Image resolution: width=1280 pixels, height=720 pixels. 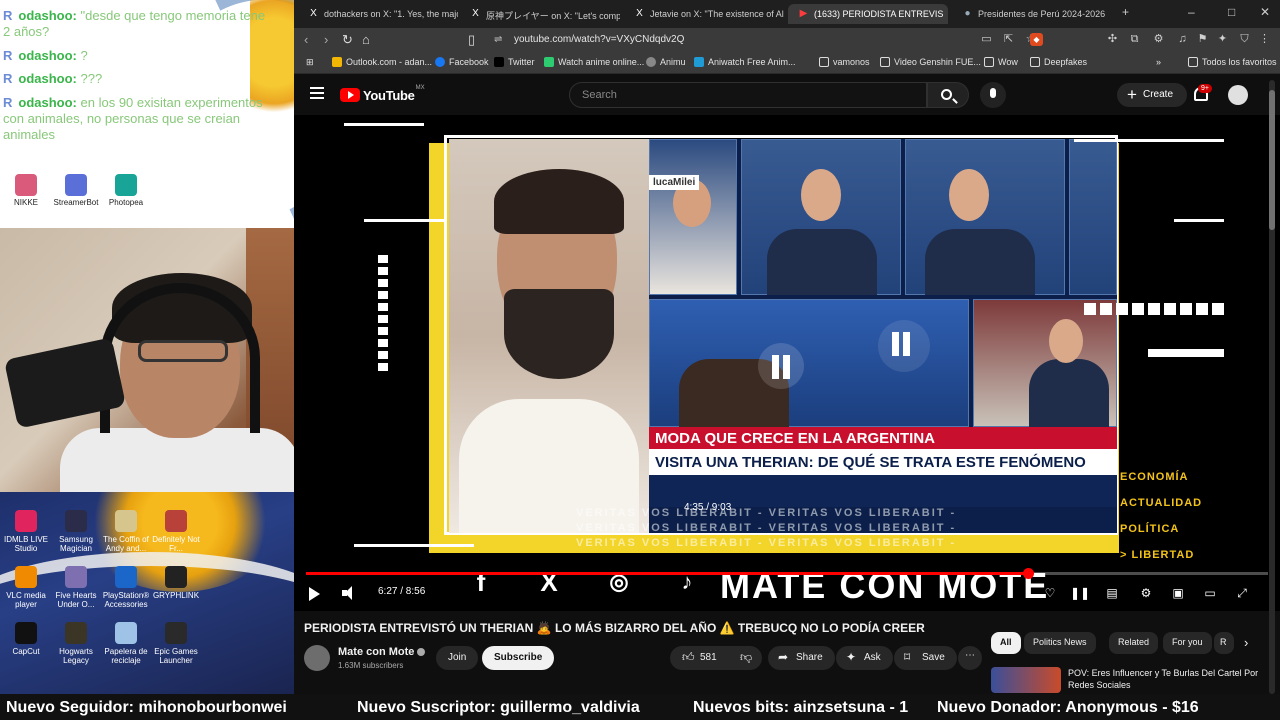 What do you see at coordinates (26, 587) in the screenshot?
I see `desktop-icon: VLC media player` at bounding box center [26, 587].